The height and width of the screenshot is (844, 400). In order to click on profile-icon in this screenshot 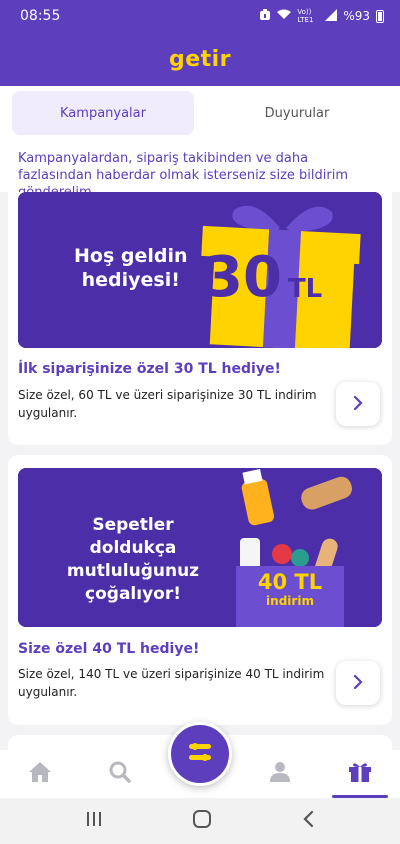, I will do `click(280, 774)`.